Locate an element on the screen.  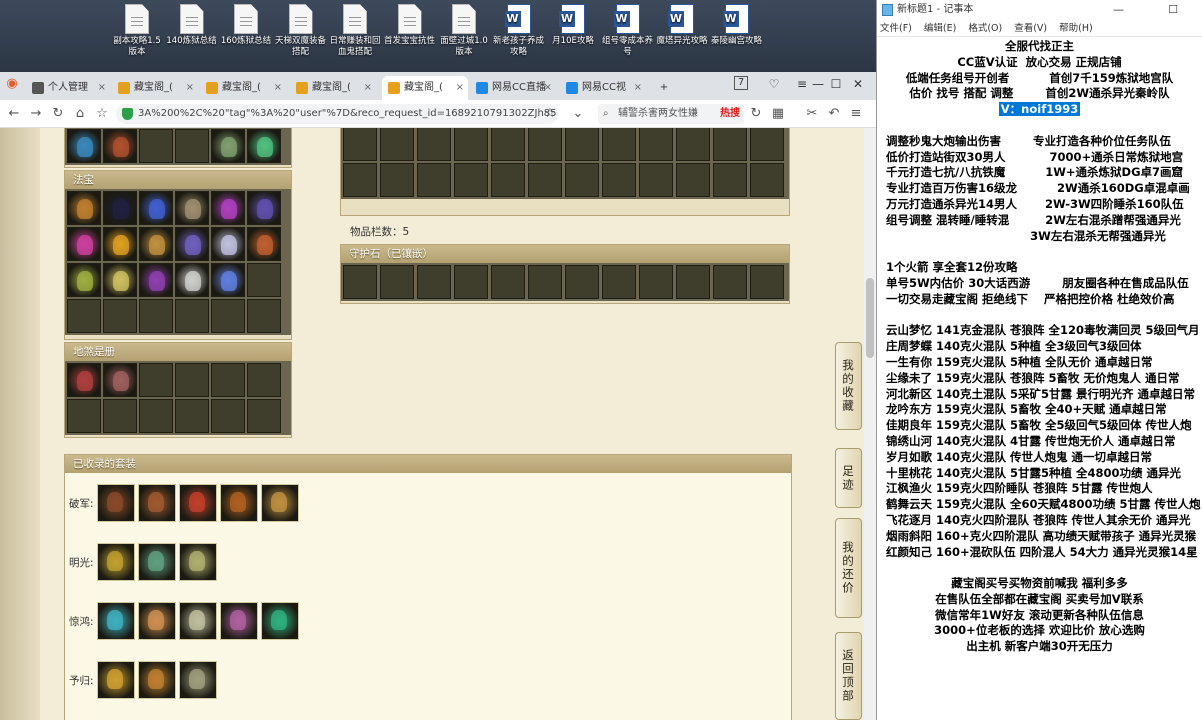
desktop-icon: 140炼狱总结 is located at coordinates (192, 25).